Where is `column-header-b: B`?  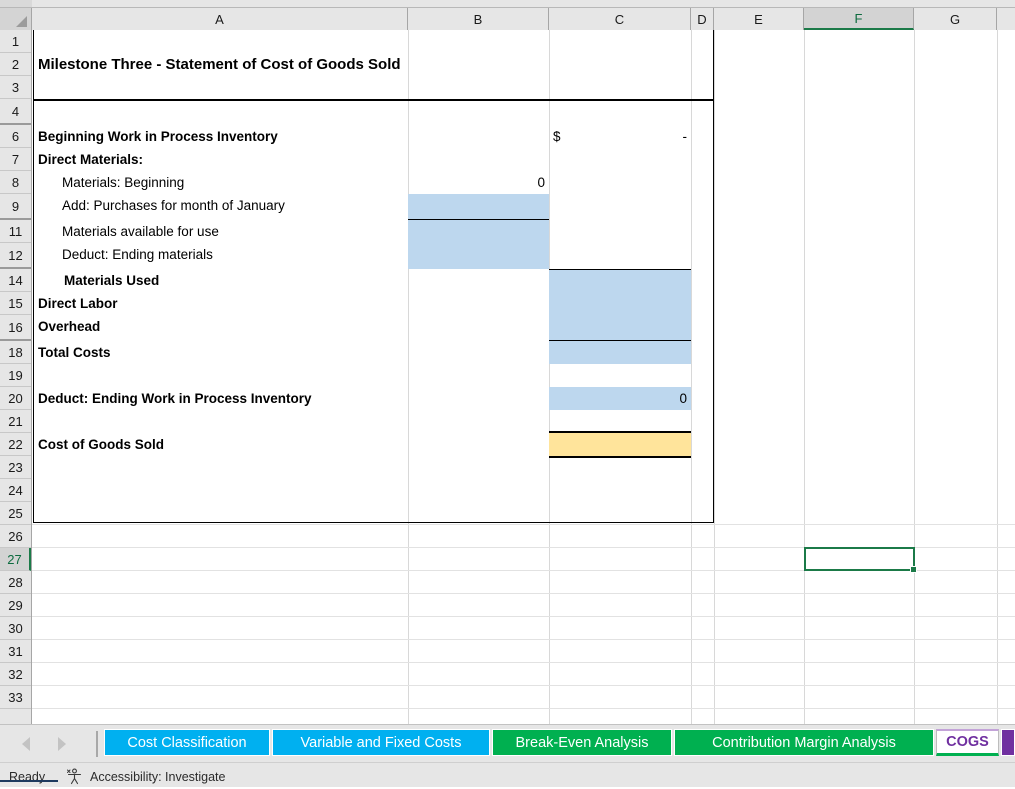 column-header-b: B is located at coordinates (478, 19).